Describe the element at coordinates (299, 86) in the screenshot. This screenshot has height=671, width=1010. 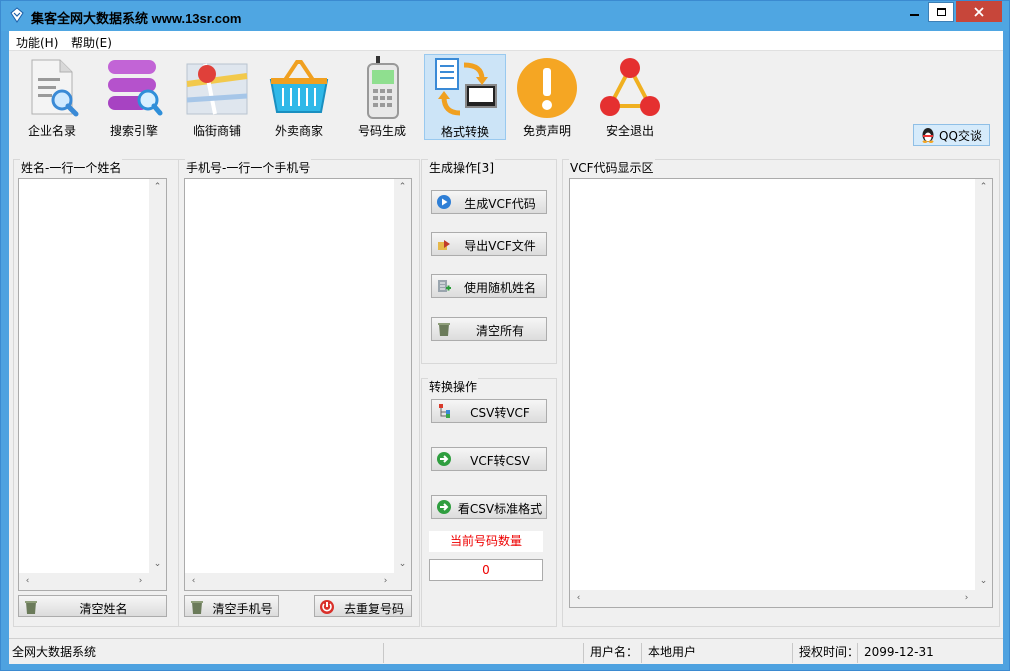
I see `basket-icon` at that location.